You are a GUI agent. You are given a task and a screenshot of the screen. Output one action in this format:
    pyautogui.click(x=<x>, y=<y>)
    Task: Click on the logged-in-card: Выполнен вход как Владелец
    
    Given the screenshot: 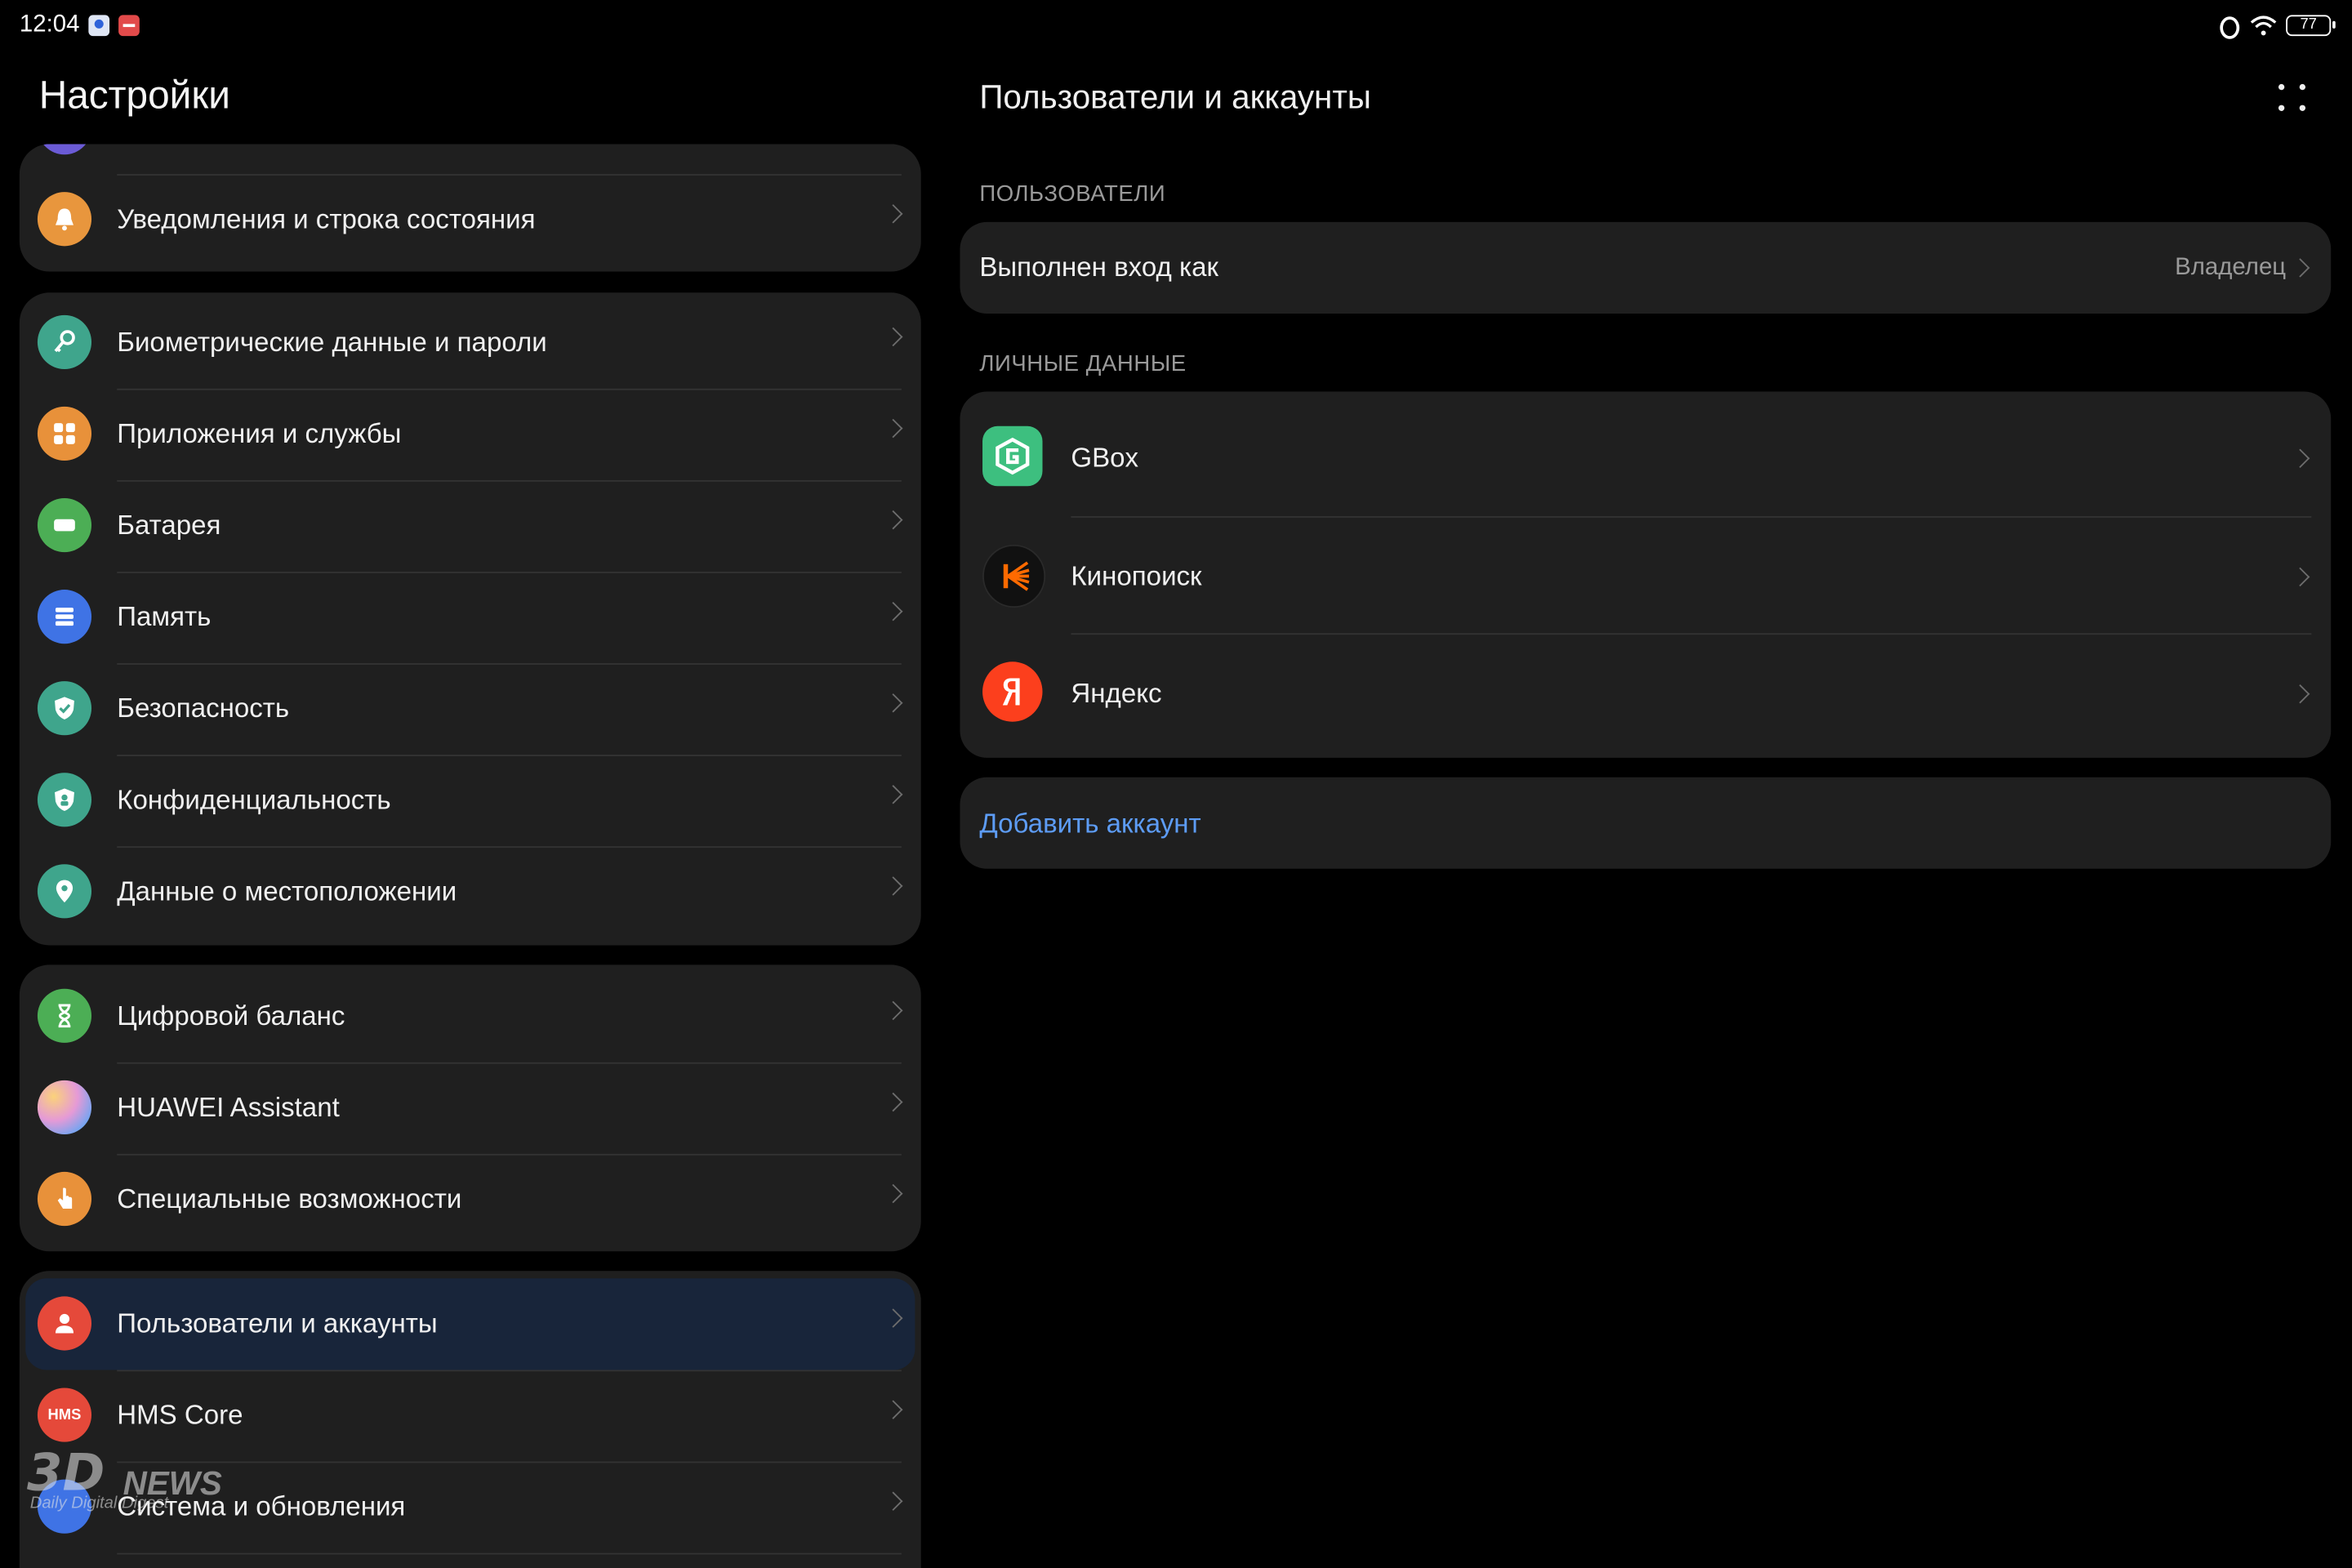 What is the action you would take?
    pyautogui.click(x=1646, y=267)
    